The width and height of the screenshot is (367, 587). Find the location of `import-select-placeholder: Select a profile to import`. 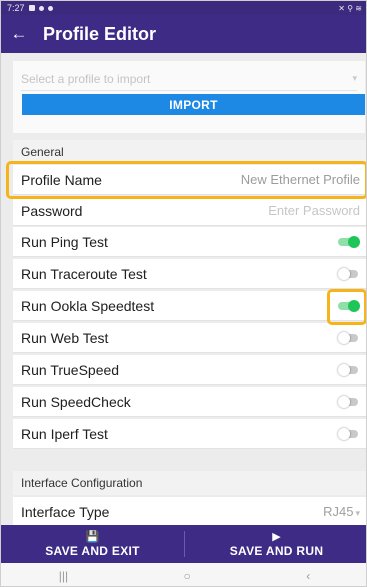

import-select-placeholder: Select a profile to import is located at coordinates (86, 78).